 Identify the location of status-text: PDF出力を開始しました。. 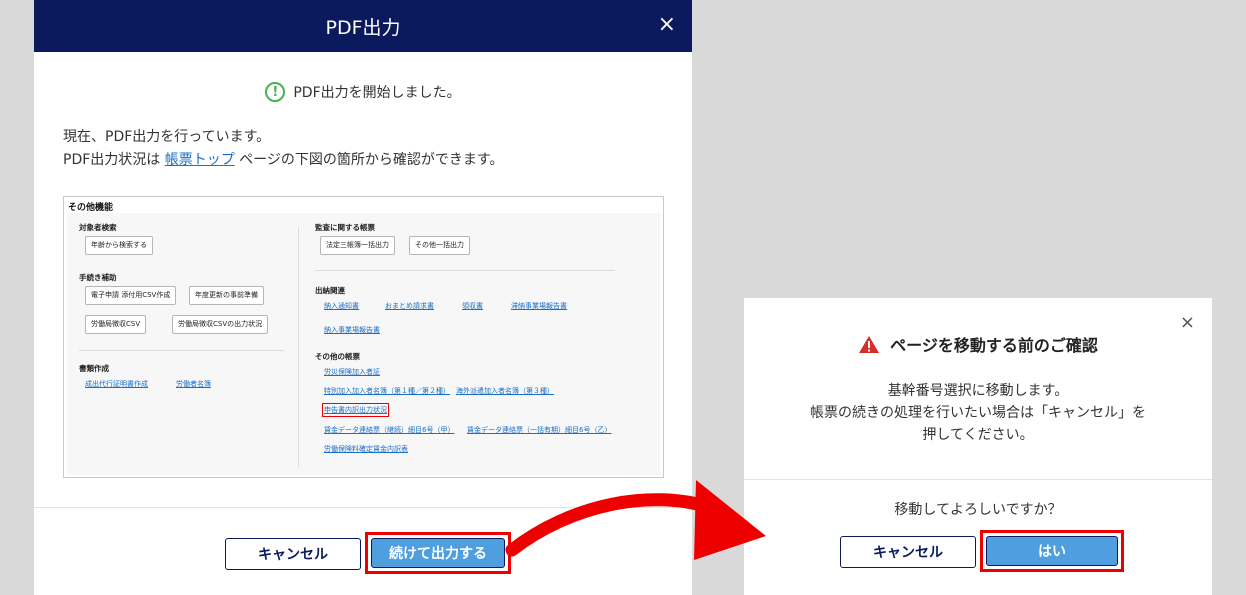
(377, 93).